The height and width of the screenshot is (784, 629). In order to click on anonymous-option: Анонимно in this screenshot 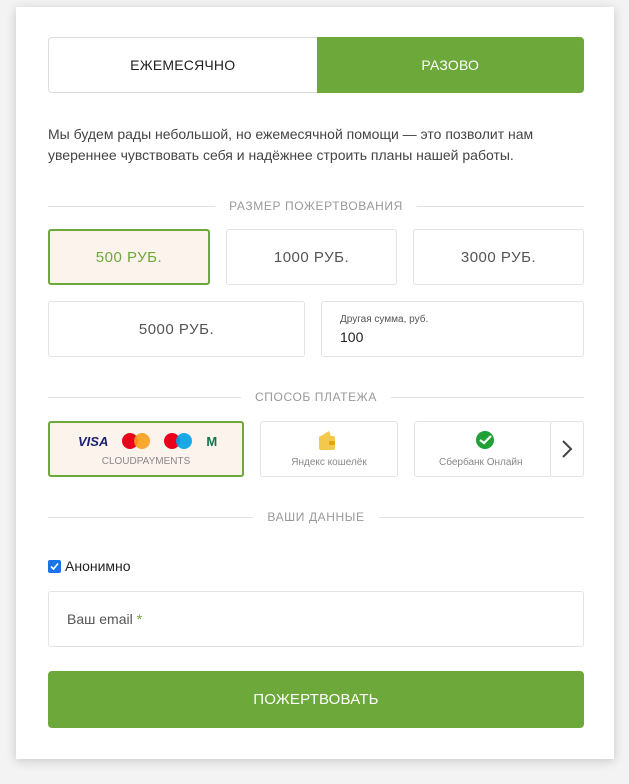, I will do `click(89, 566)`.